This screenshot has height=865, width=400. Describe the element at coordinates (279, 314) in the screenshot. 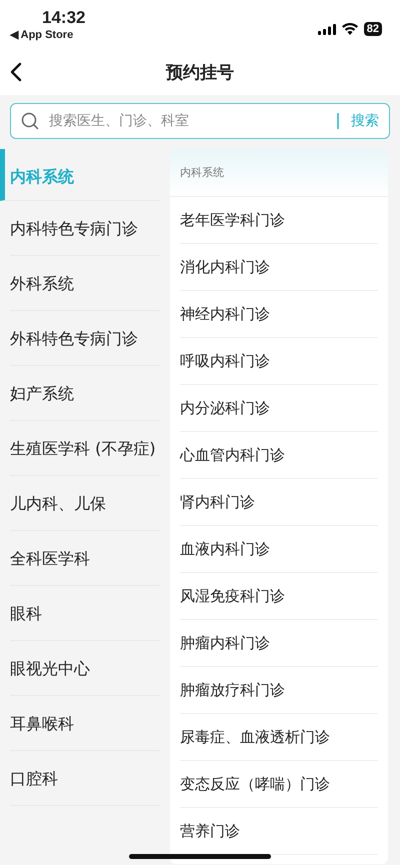

I see `clinic-item: 神经内科门诊` at that location.